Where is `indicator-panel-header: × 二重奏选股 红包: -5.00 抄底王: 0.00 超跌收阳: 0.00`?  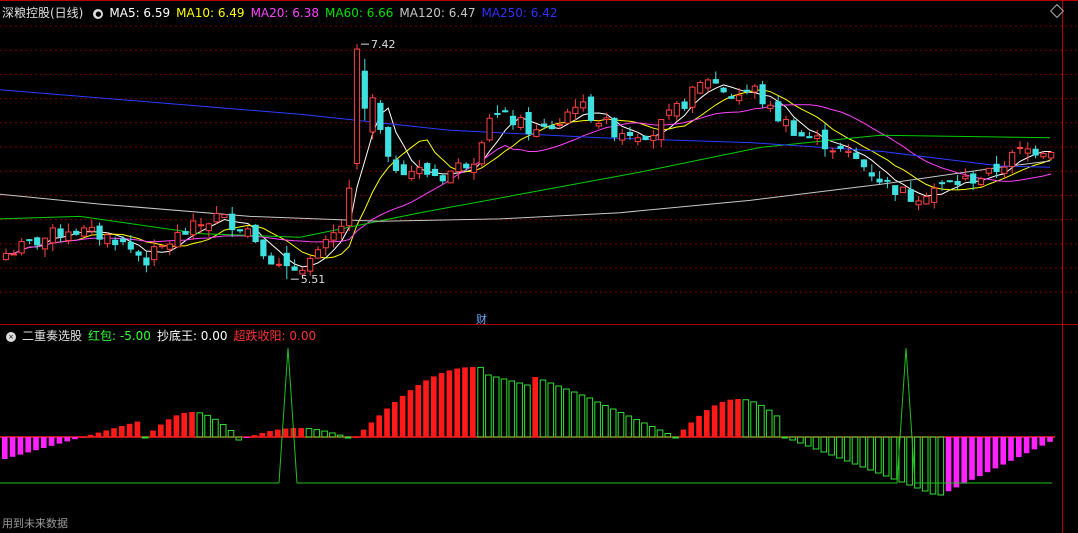 indicator-panel-header: × 二重奏选股 红包: -5.00 抄底王: 0.00 超跌收阳: 0.00 is located at coordinates (165, 335).